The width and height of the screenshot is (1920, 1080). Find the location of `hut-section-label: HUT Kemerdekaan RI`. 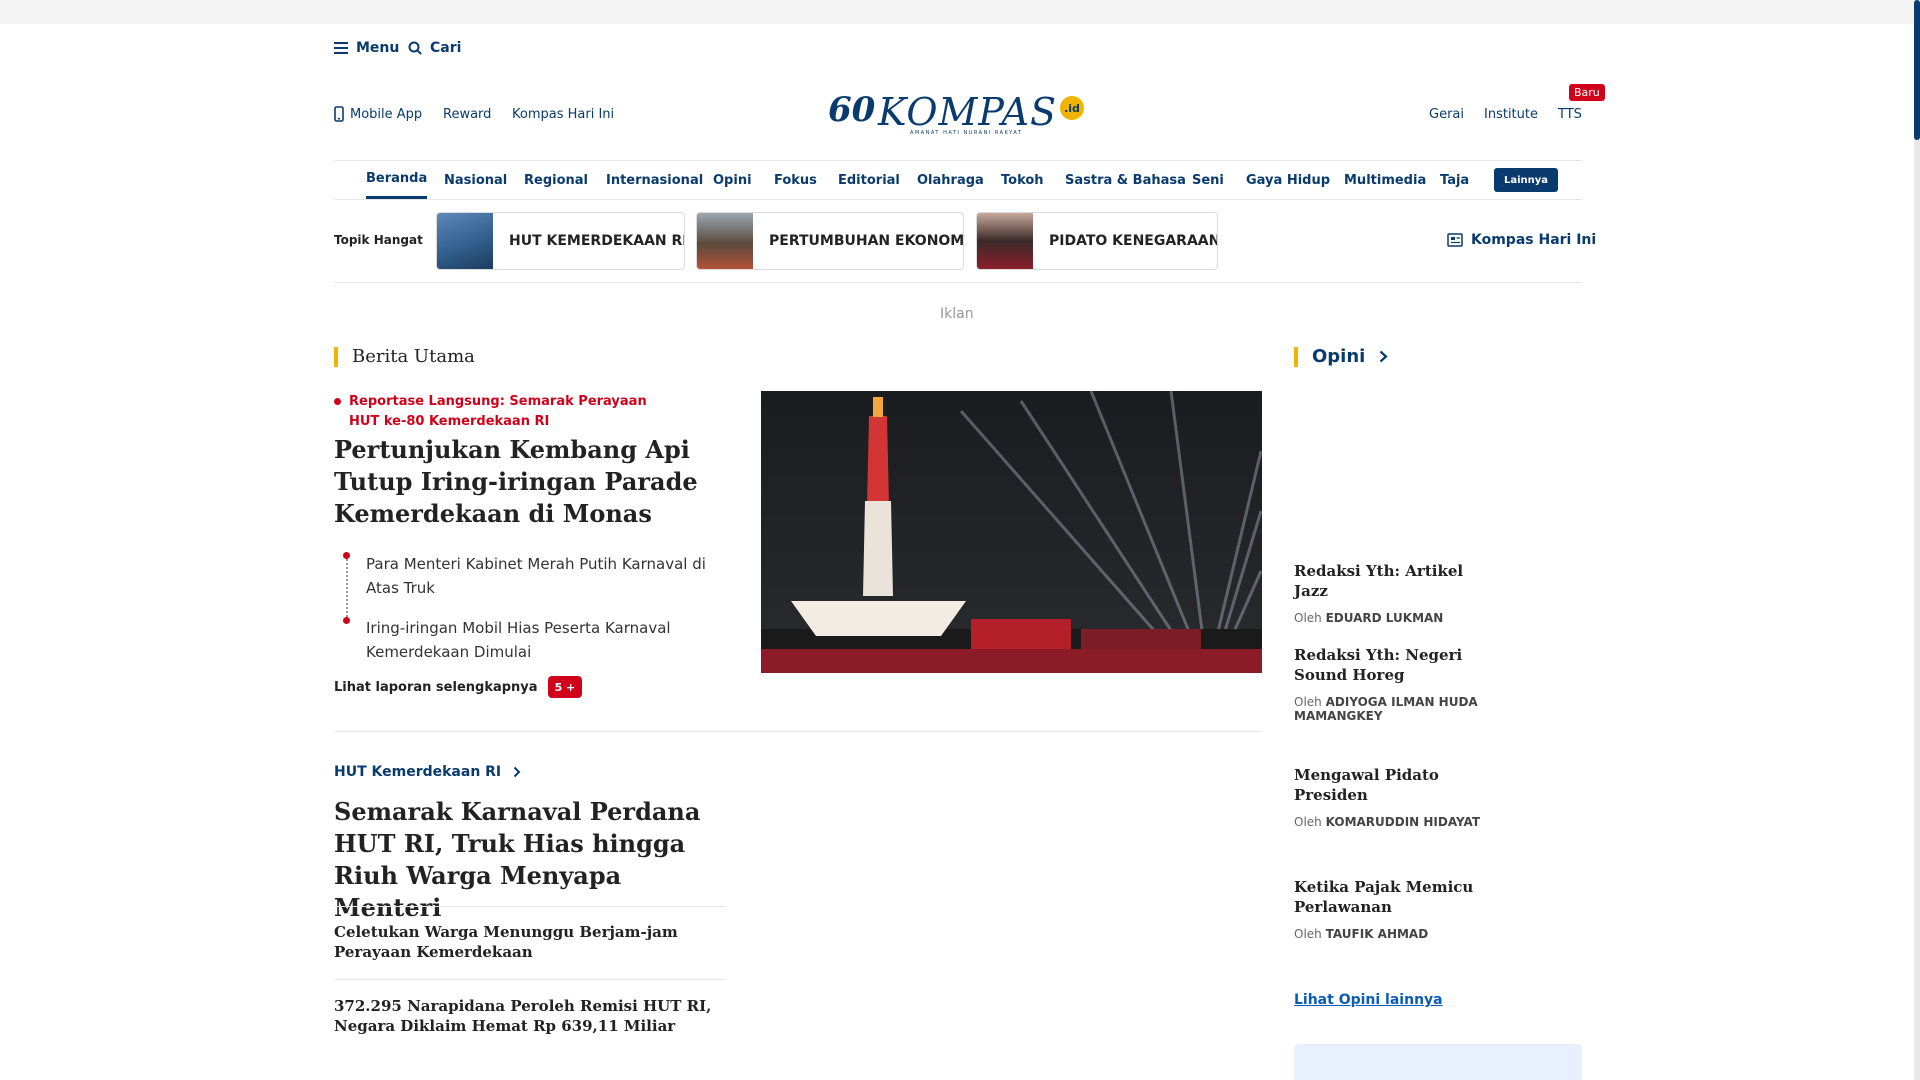

hut-section-label: HUT Kemerdekaan RI is located at coordinates (418, 772).